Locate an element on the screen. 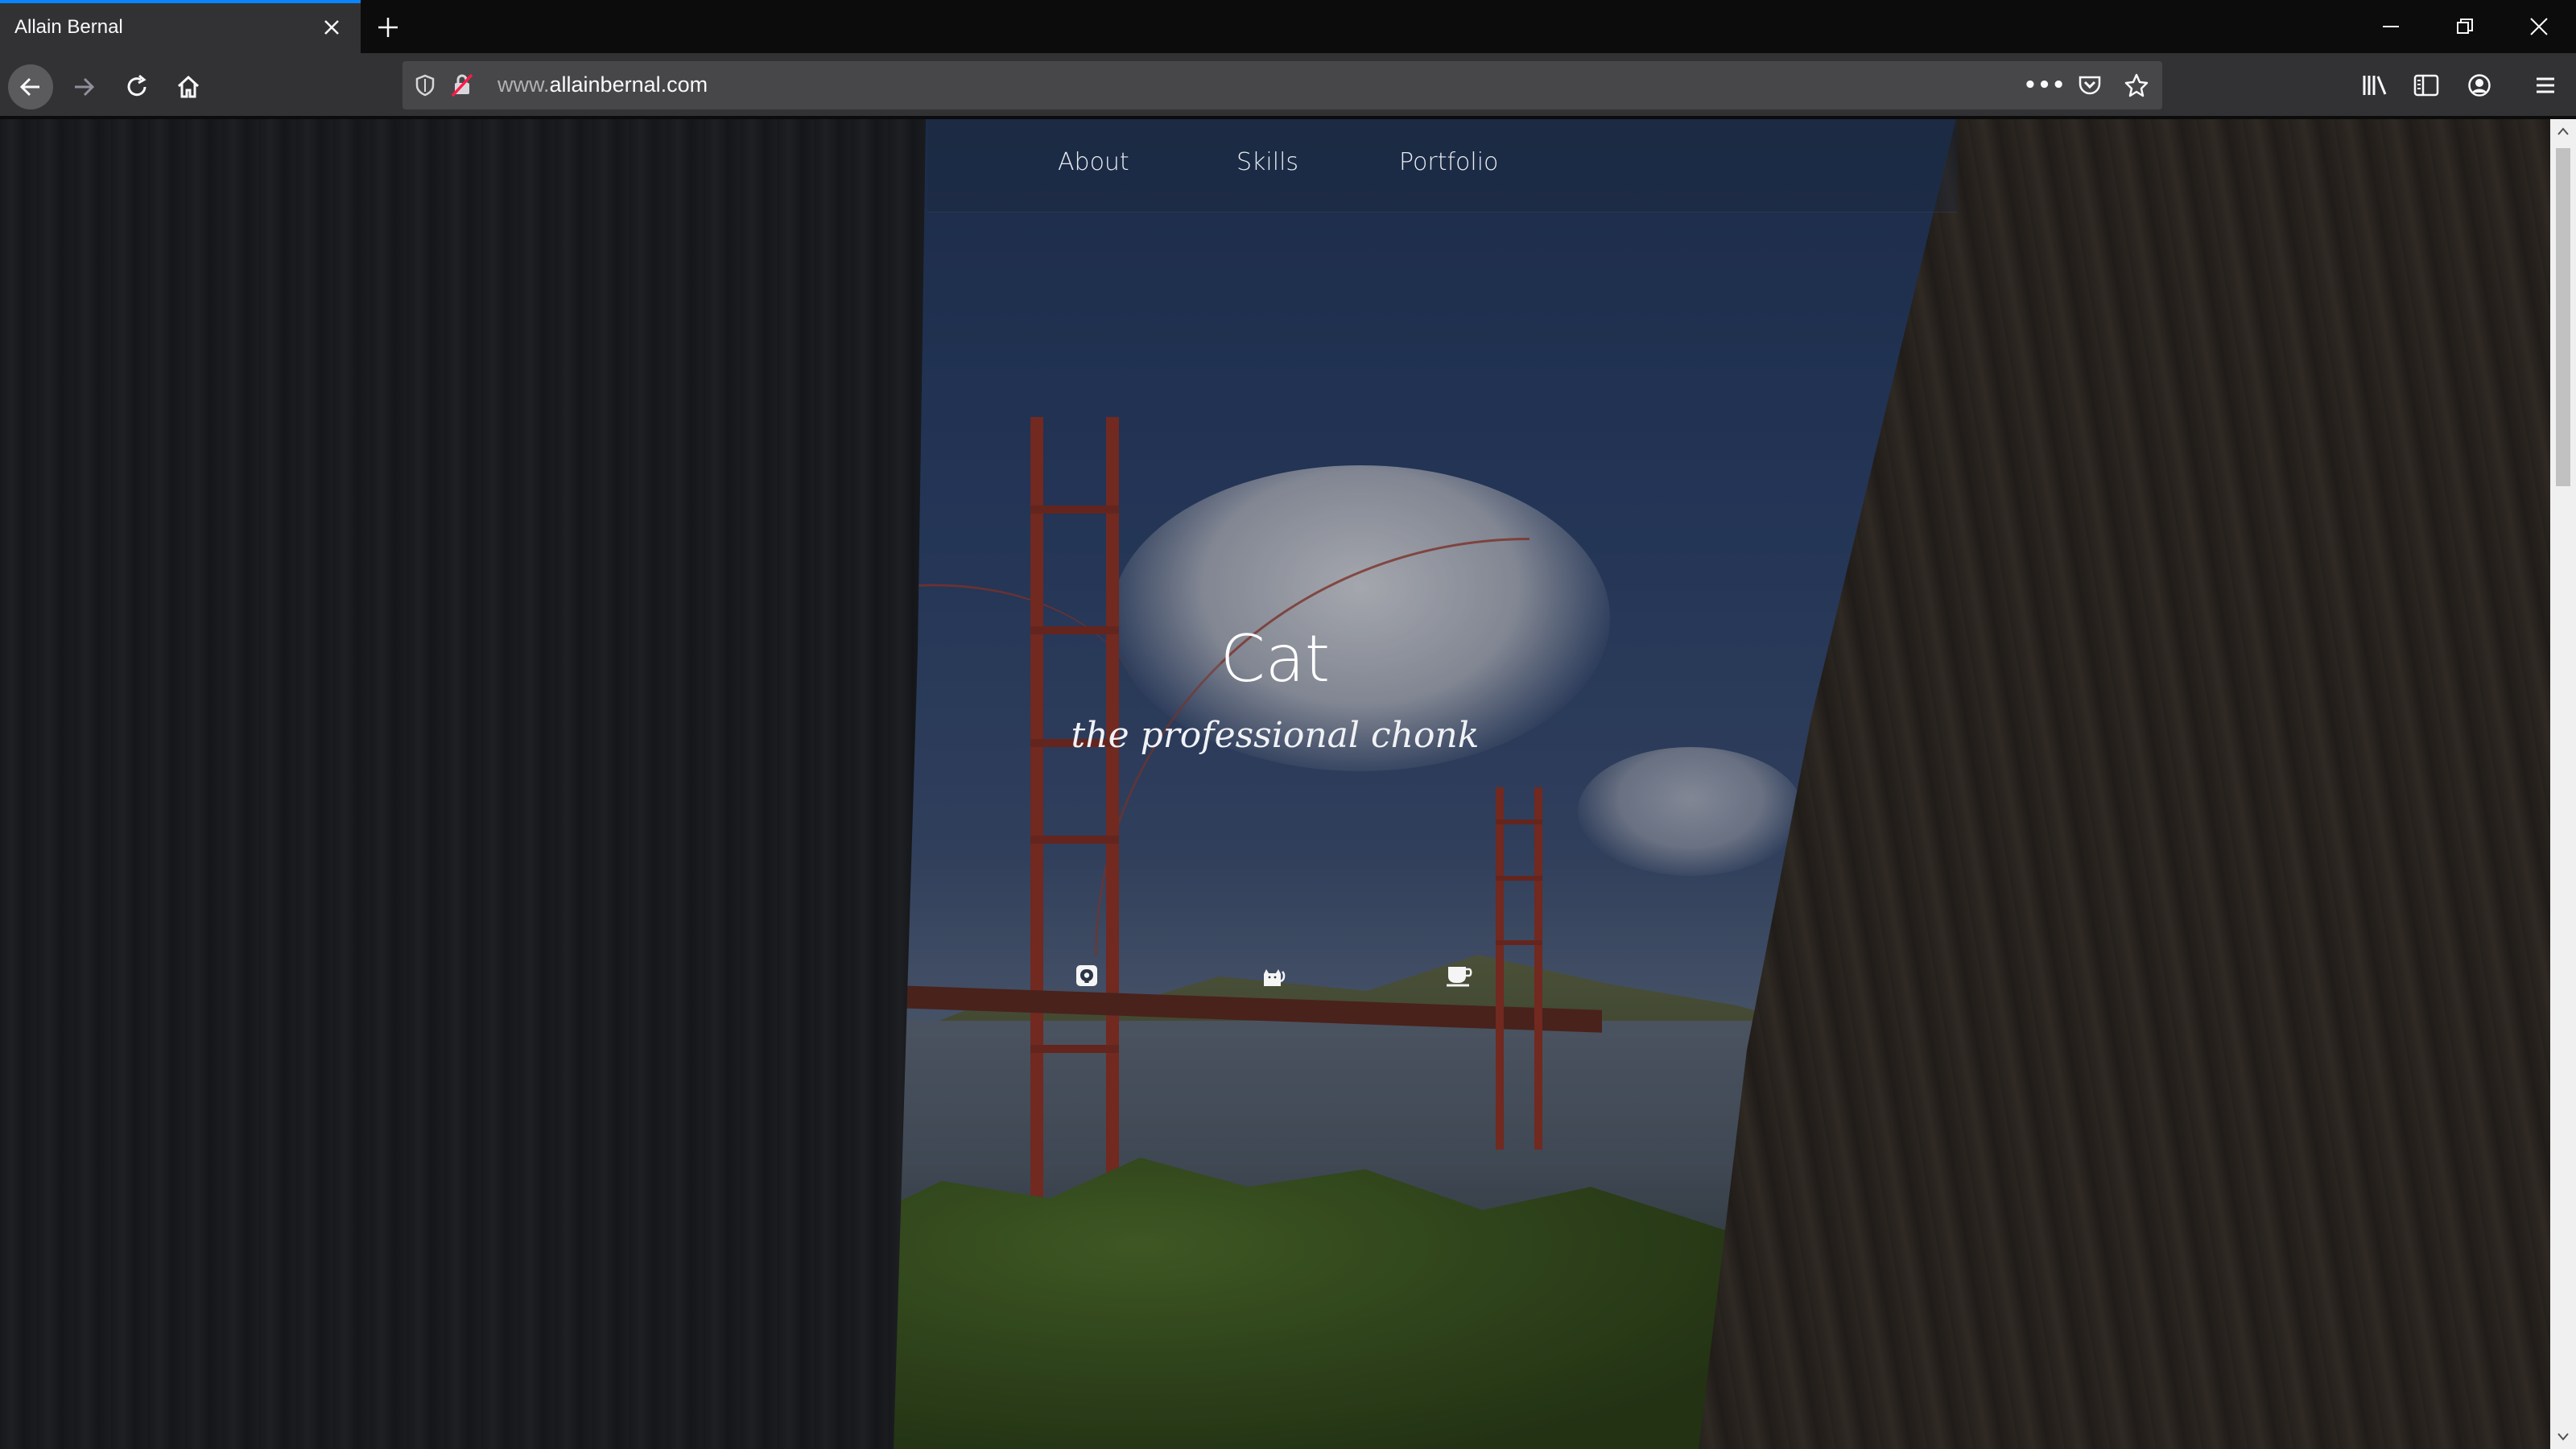 This screenshot has width=2576, height=1449. reload-button is located at coordinates (136, 86).